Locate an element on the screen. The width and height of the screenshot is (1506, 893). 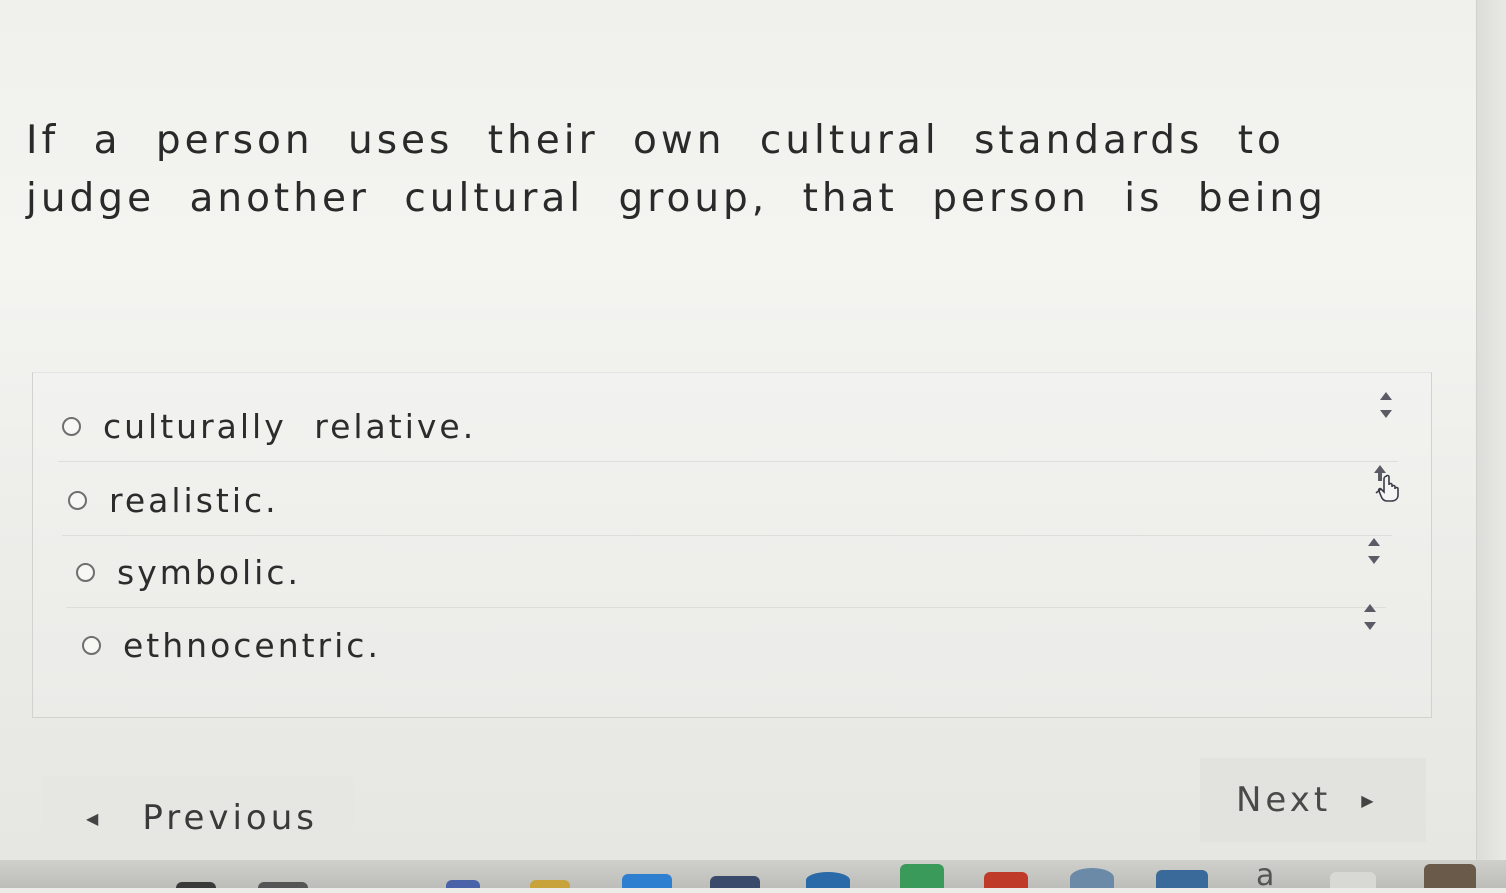
taskbar: a is located at coordinates (753, 875).